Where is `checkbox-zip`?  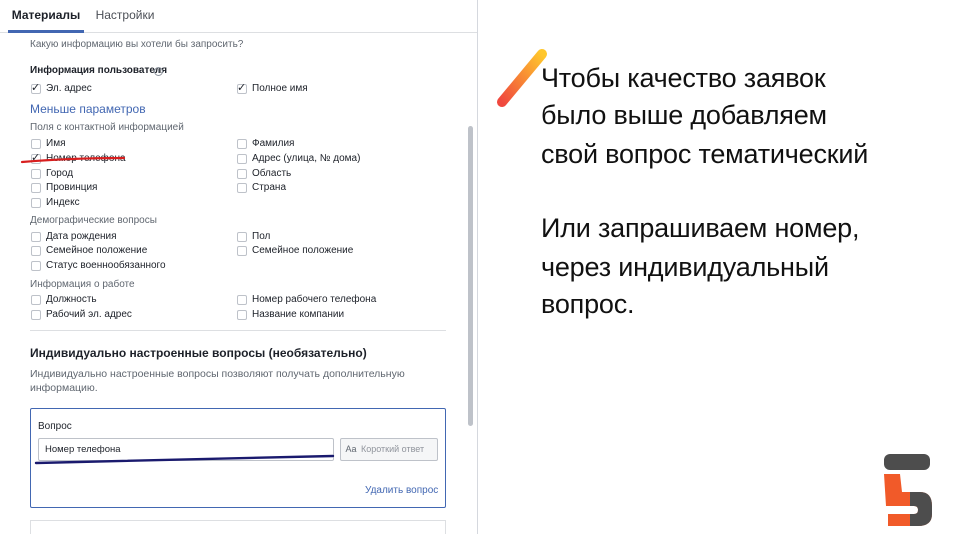 checkbox-zip is located at coordinates (36, 203).